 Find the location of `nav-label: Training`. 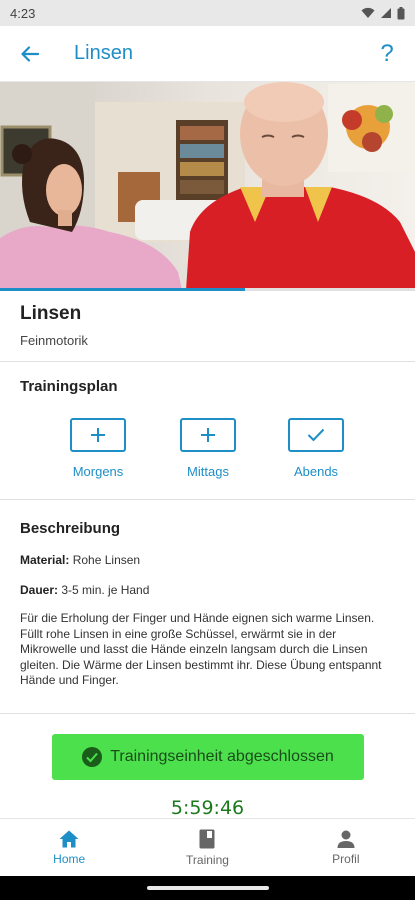

nav-label: Training is located at coordinates (207, 859).